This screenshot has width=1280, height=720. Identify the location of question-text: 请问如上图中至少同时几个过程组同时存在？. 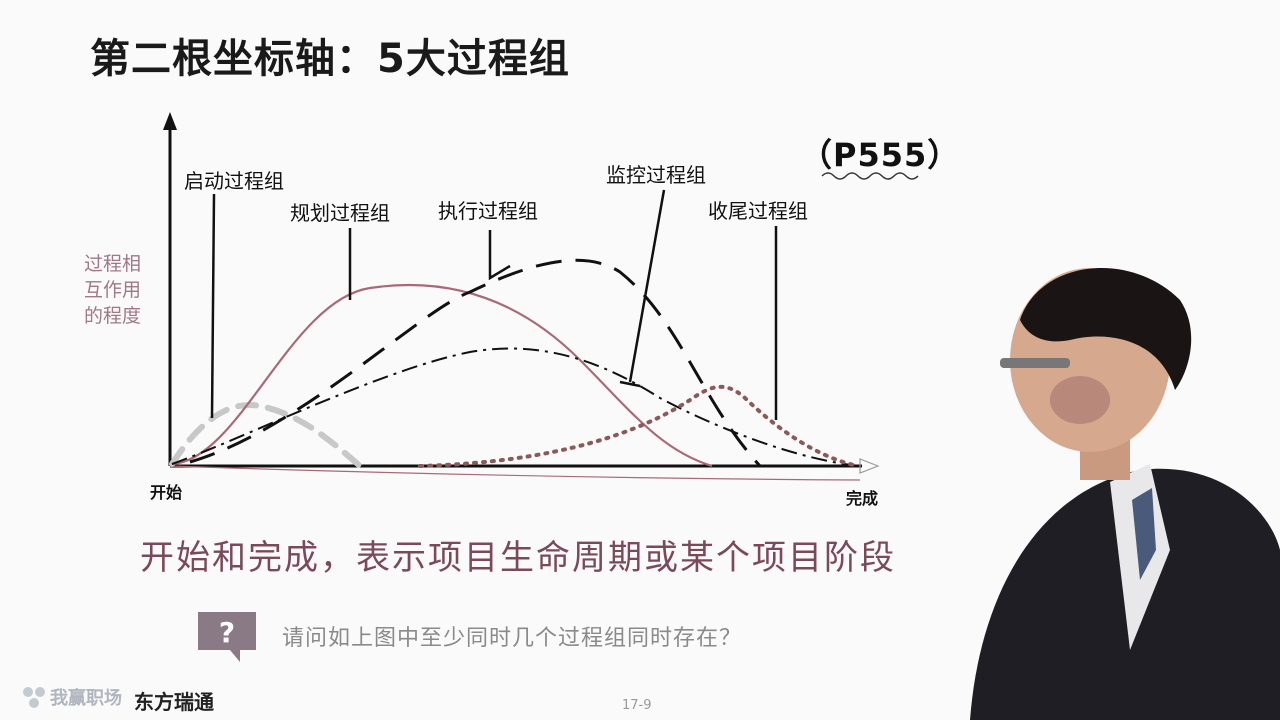
(512, 638).